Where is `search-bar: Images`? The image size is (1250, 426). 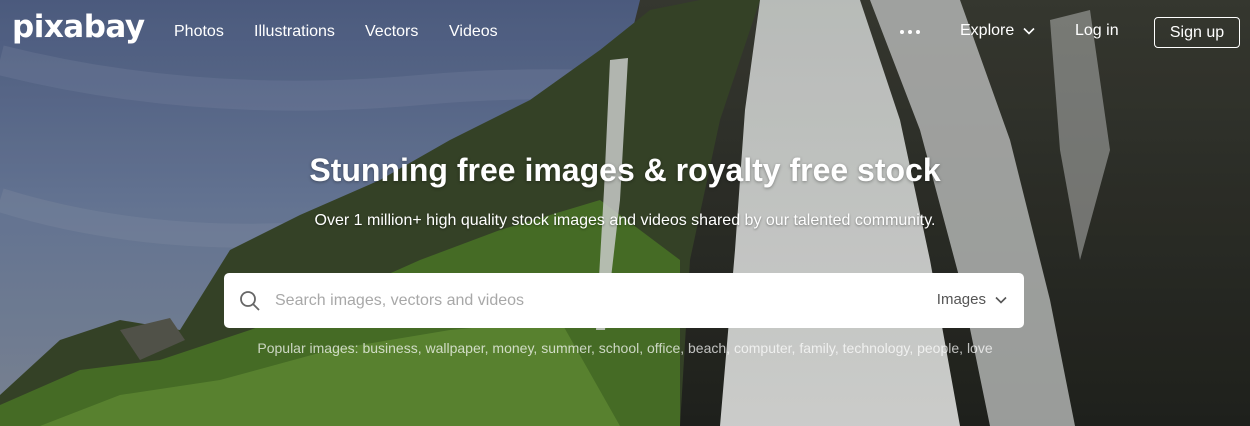
search-bar: Images is located at coordinates (624, 300).